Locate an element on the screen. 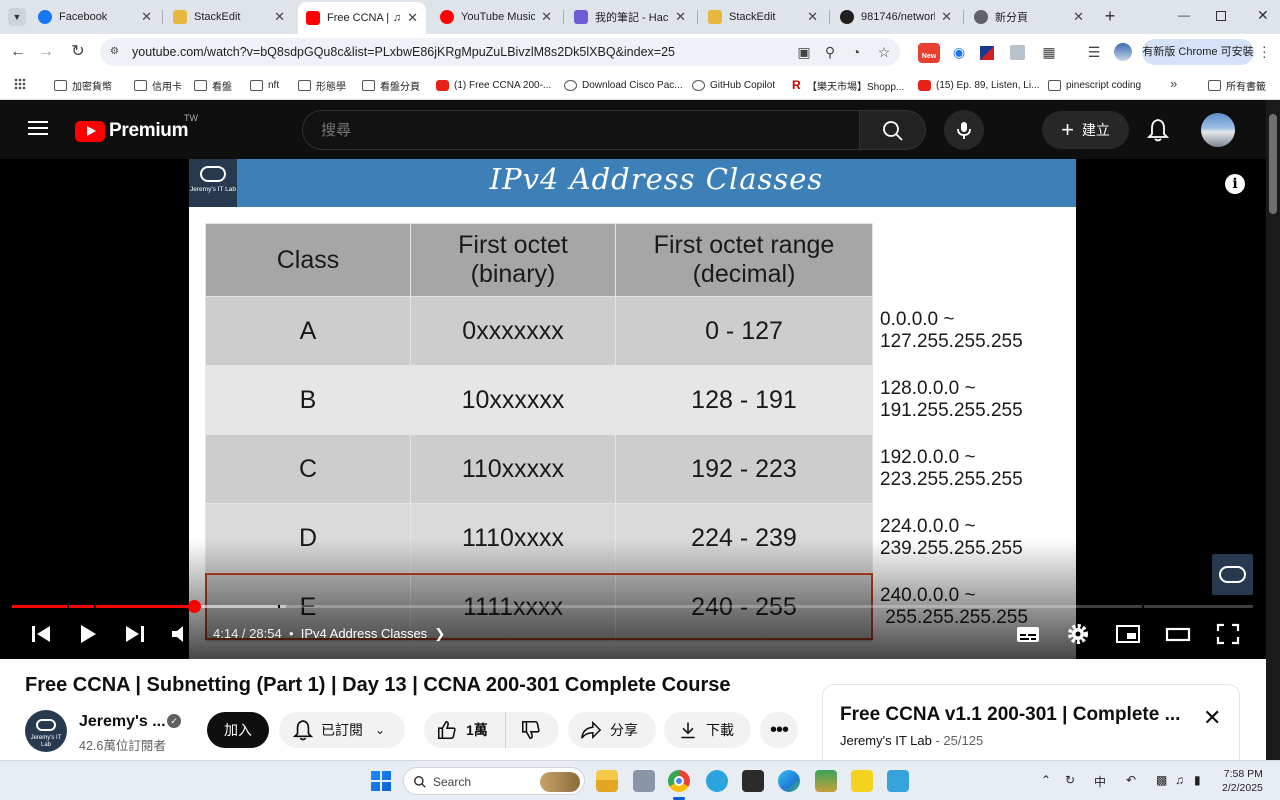  like-button: 1萬 is located at coordinates (465, 730).